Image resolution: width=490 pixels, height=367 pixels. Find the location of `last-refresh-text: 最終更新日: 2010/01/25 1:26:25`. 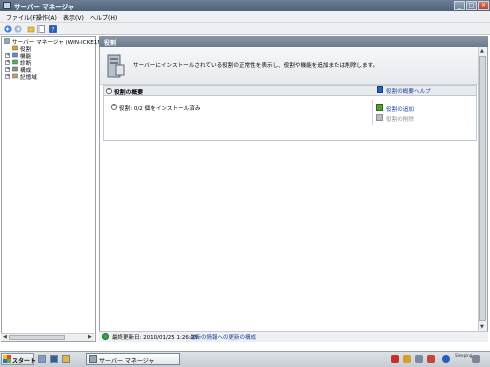

last-refresh-text: 最終更新日: 2010/01/25 1:26:25 is located at coordinates (155, 338).